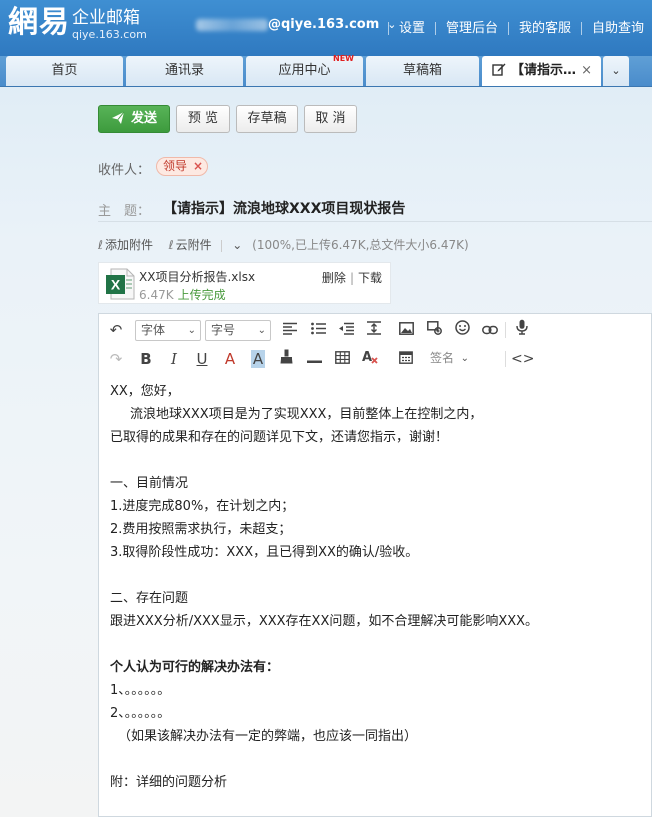 The width and height of the screenshot is (652, 817). What do you see at coordinates (258, 359) in the screenshot?
I see `highlight-color-icon: A` at bounding box center [258, 359].